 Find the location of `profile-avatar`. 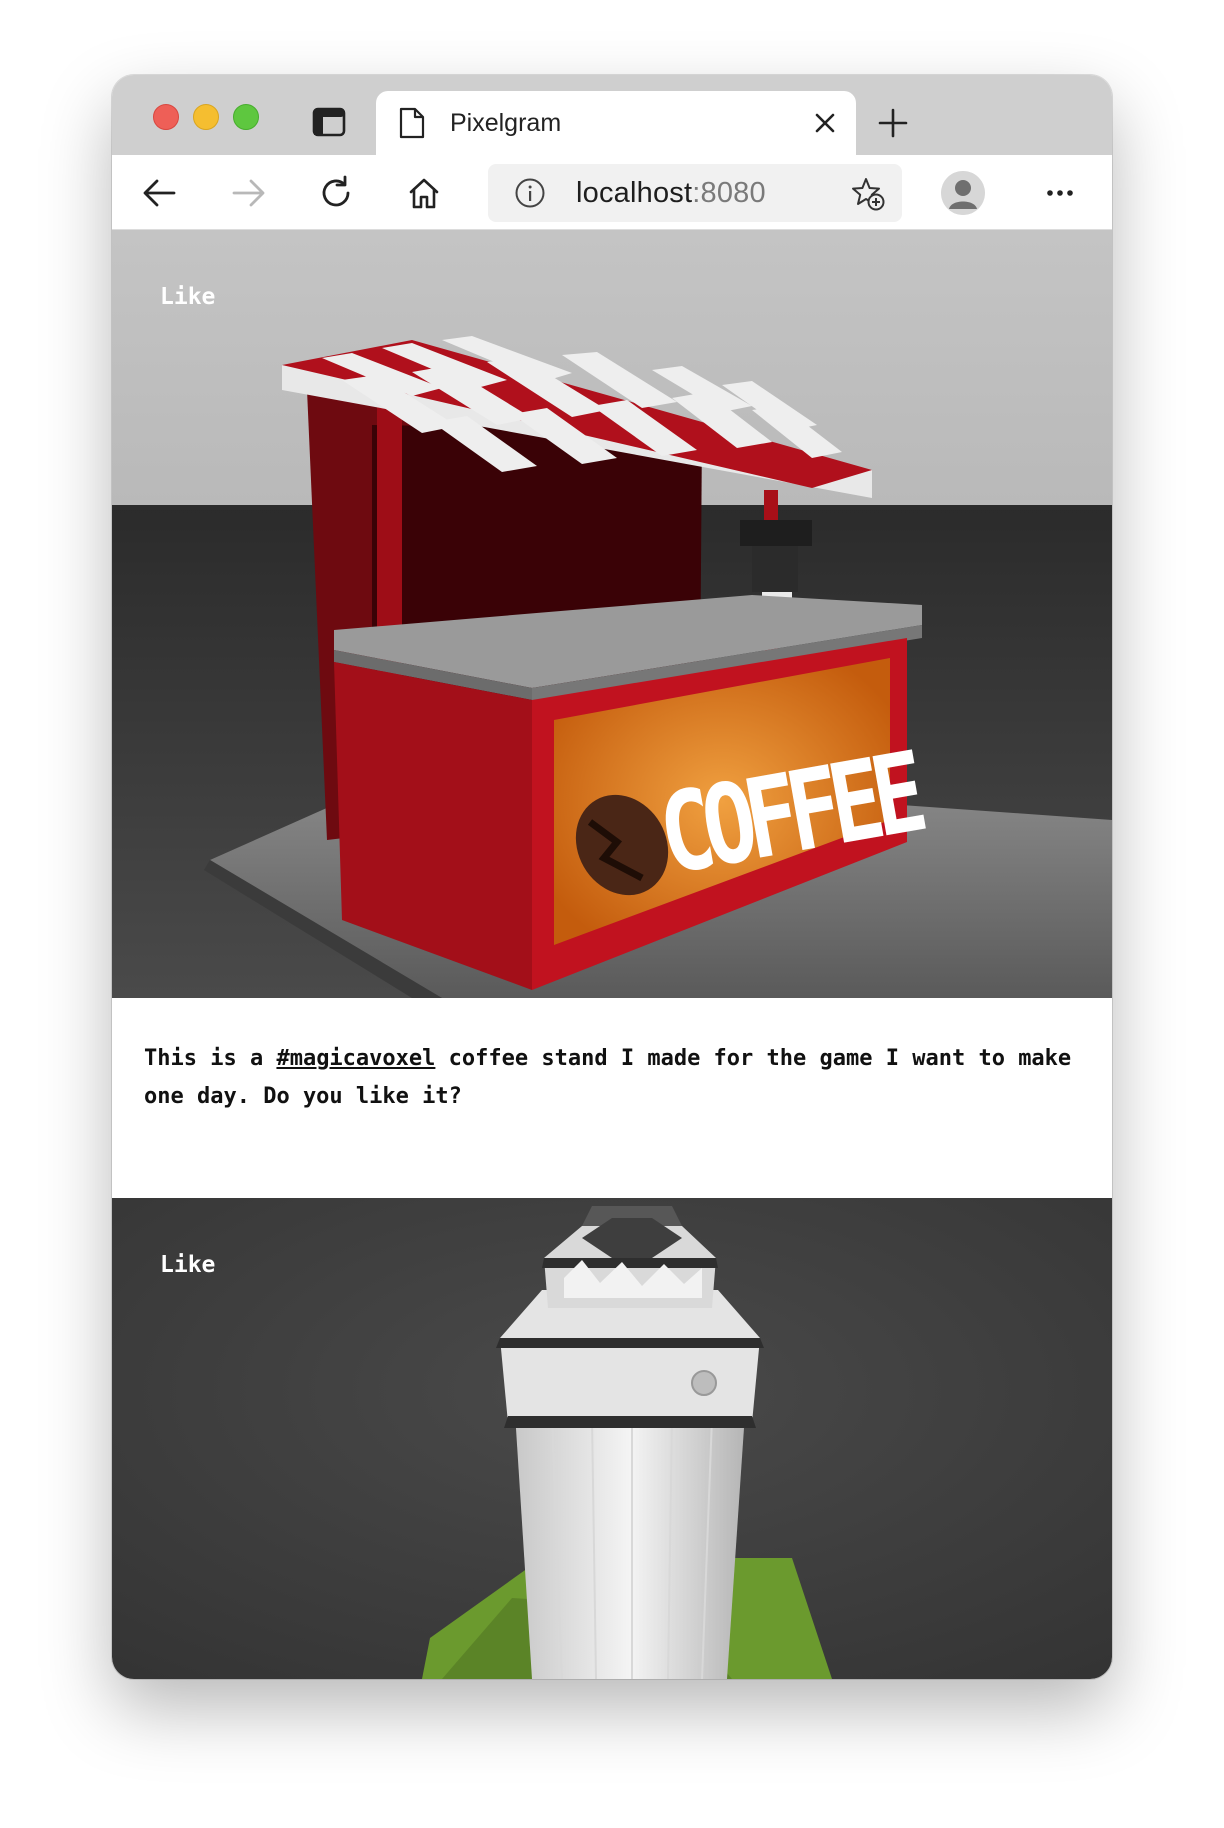

profile-avatar is located at coordinates (963, 193).